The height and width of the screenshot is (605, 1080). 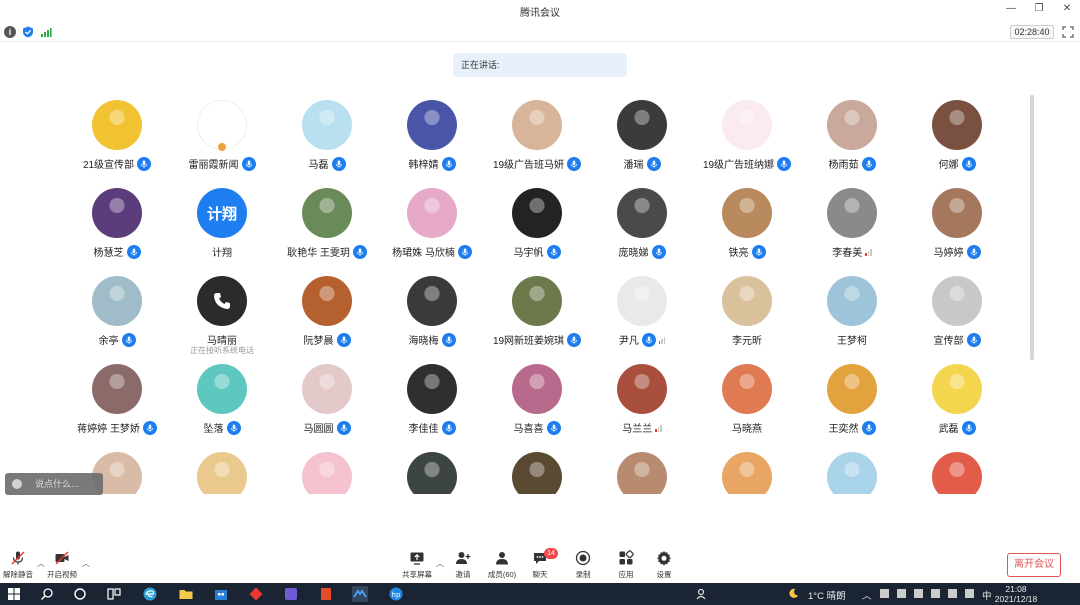 I want to click on weather-text: 1°C 晴朗, so click(x=827, y=595).